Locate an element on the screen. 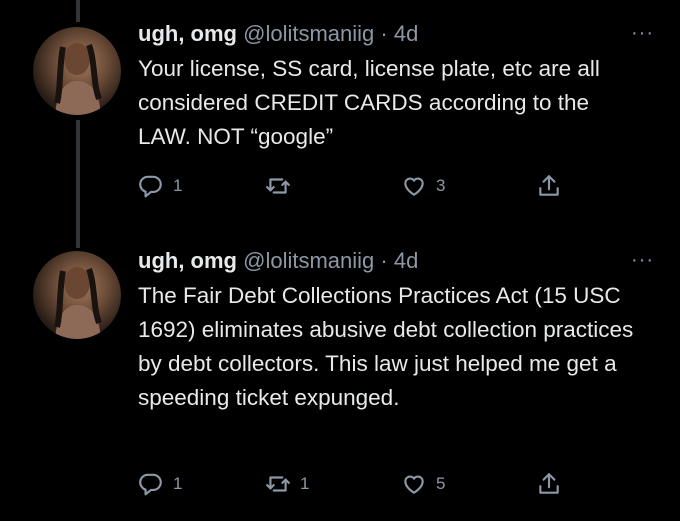 The height and width of the screenshot is (521, 680). like-button: 3 is located at coordinates (423, 186).